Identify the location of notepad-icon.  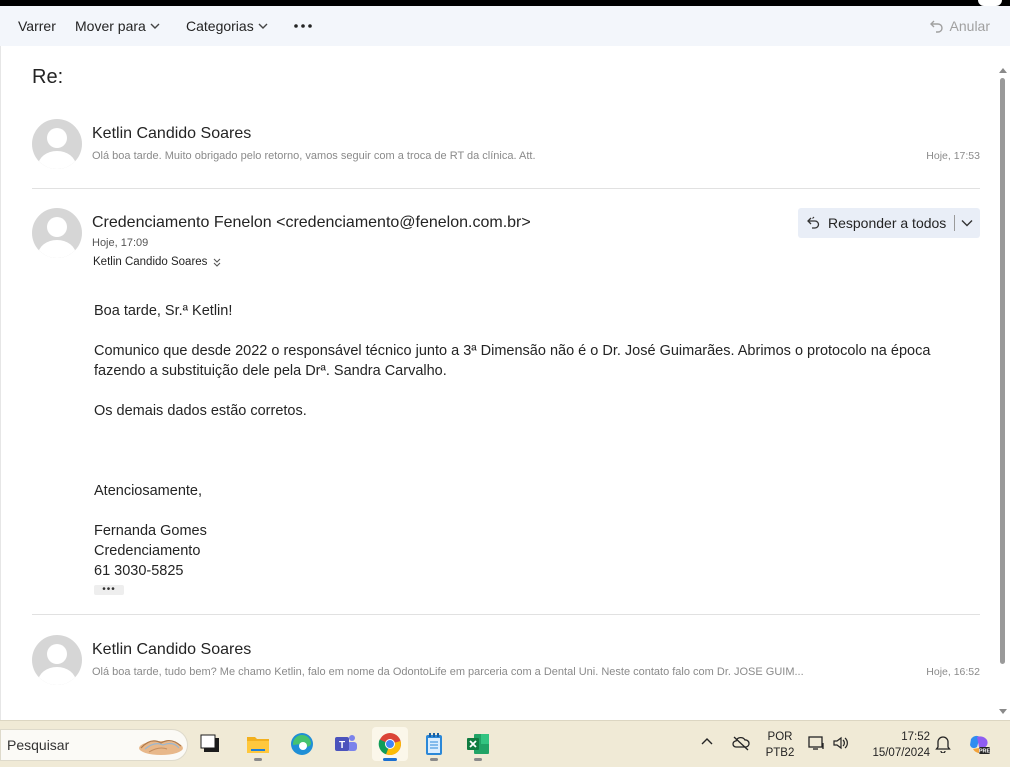
(434, 744).